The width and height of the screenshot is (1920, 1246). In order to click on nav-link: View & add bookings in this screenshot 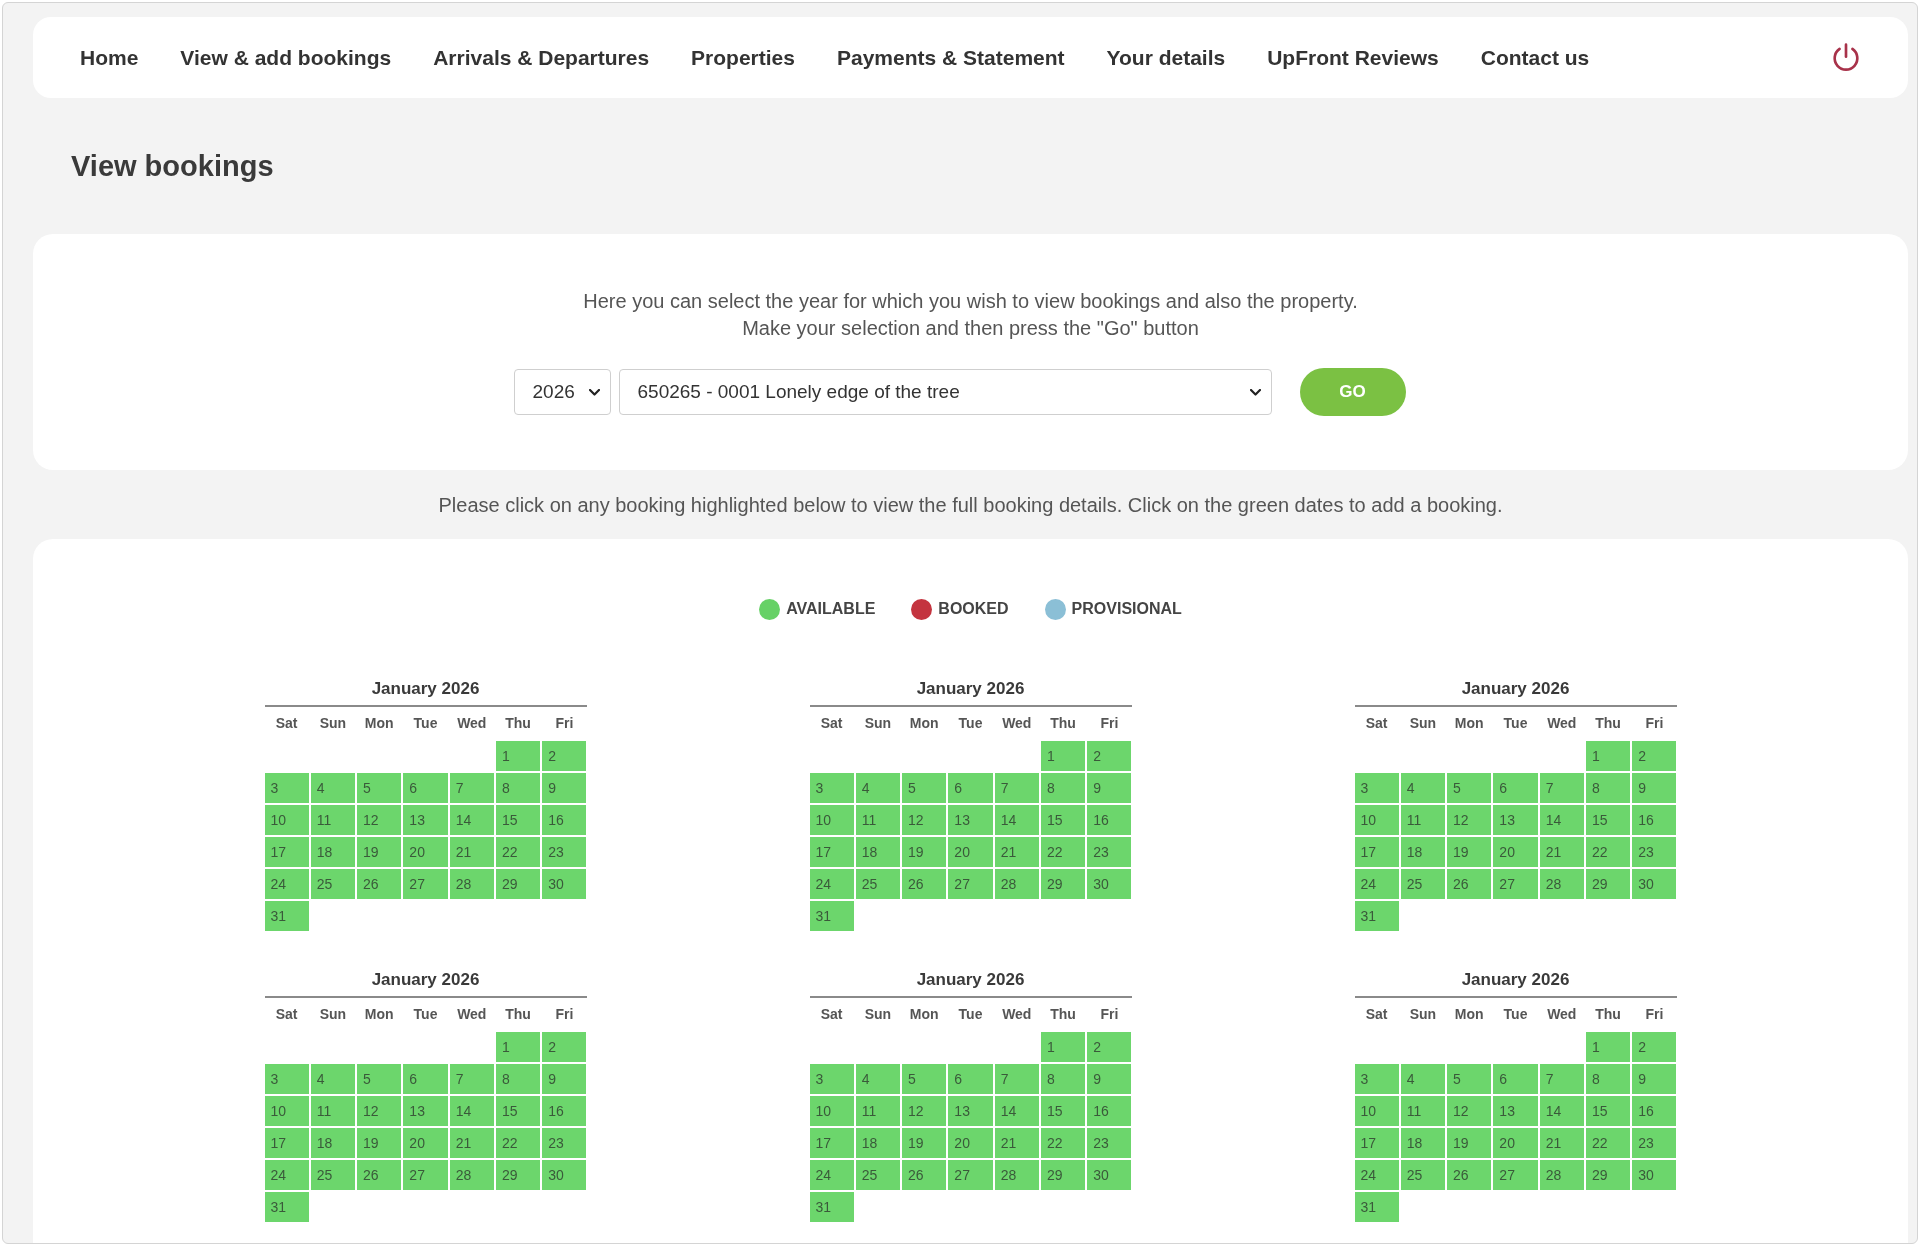, I will do `click(286, 57)`.